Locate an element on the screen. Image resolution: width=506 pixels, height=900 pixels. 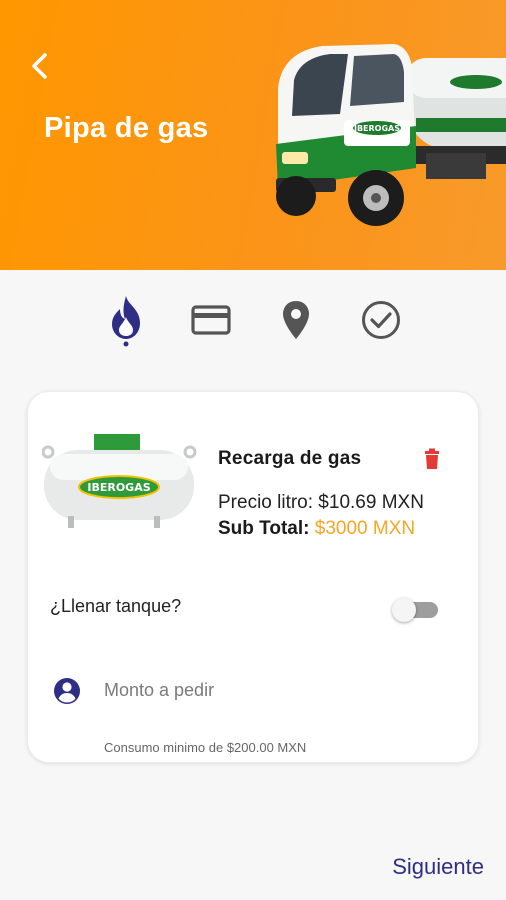
account-circle-icon is located at coordinates (67, 691).